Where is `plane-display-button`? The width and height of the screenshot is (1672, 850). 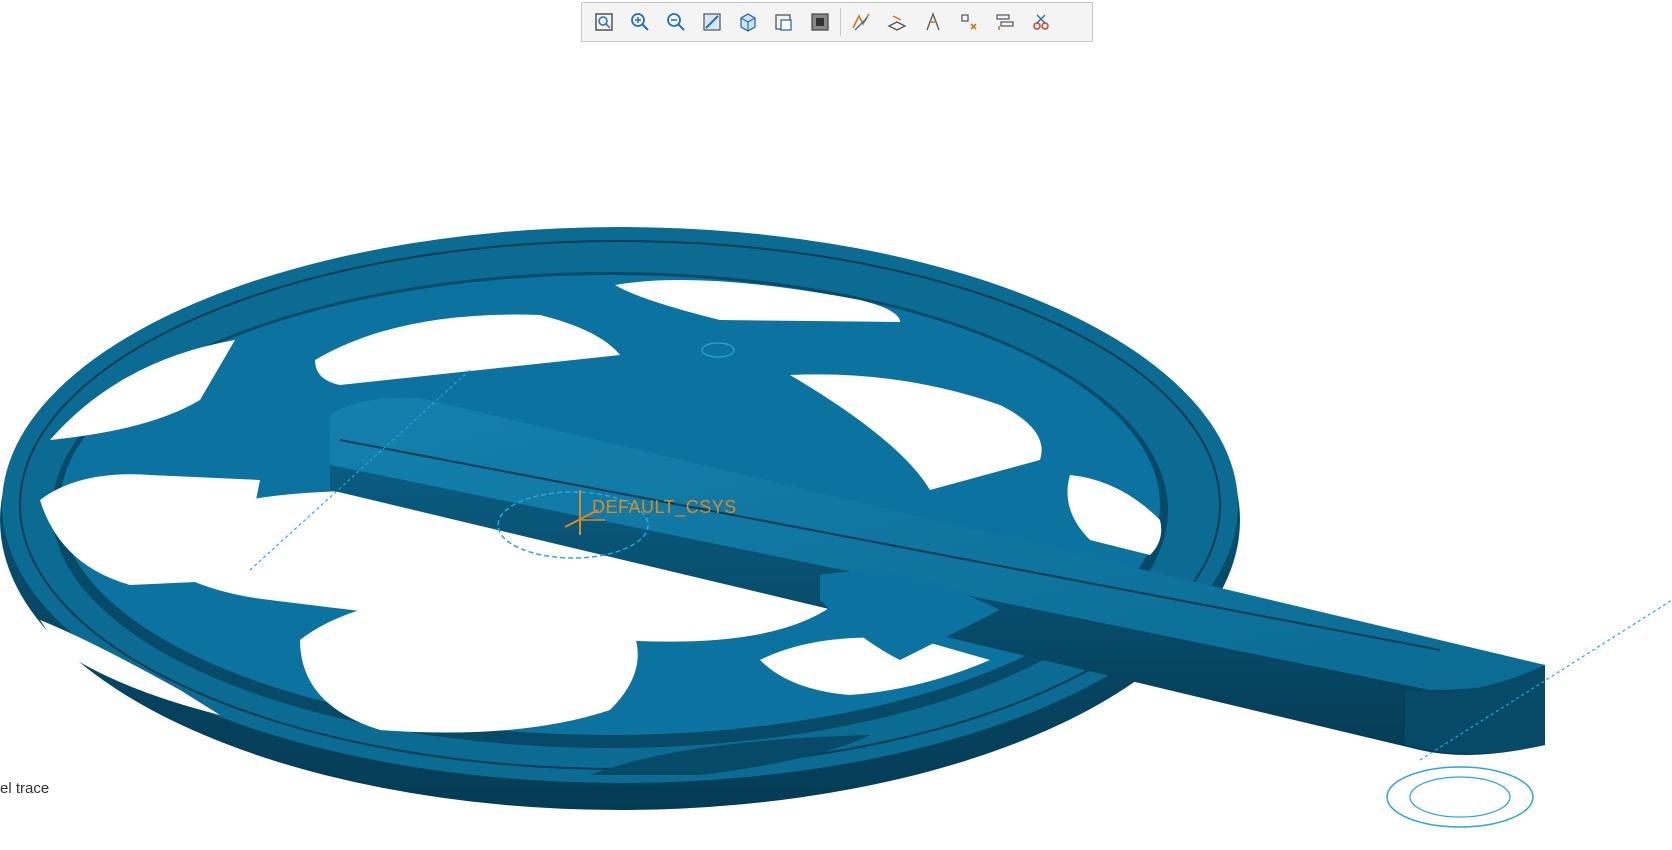 plane-display-button is located at coordinates (897, 22).